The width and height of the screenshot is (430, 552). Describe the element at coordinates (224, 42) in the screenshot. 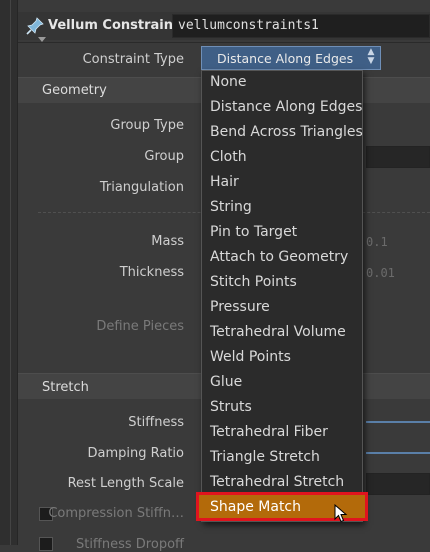

I see `header-divider` at that location.